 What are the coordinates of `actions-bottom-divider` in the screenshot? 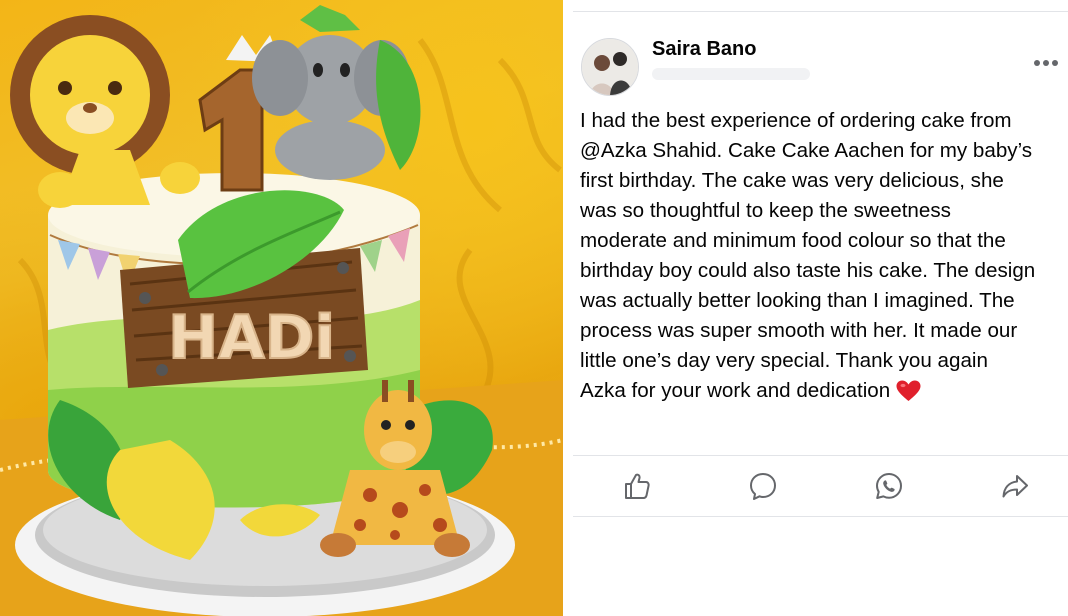 It's located at (820, 516).